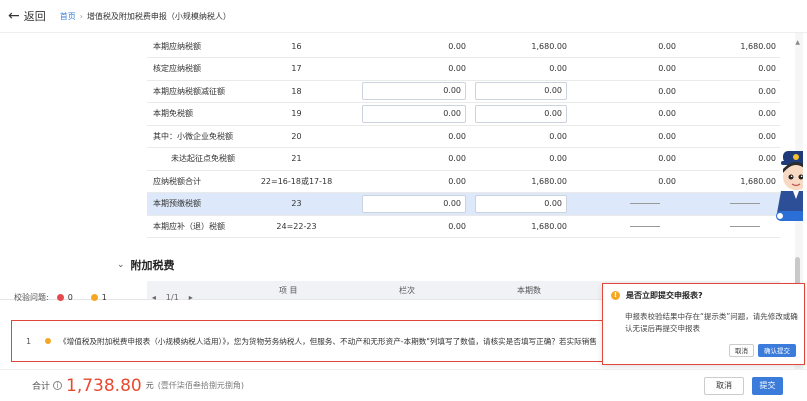 The width and height of the screenshot is (807, 401). I want to click on table-row: 未达起征点免税额 21 0.00 0.00 0.00 0.00, so click(463, 159).